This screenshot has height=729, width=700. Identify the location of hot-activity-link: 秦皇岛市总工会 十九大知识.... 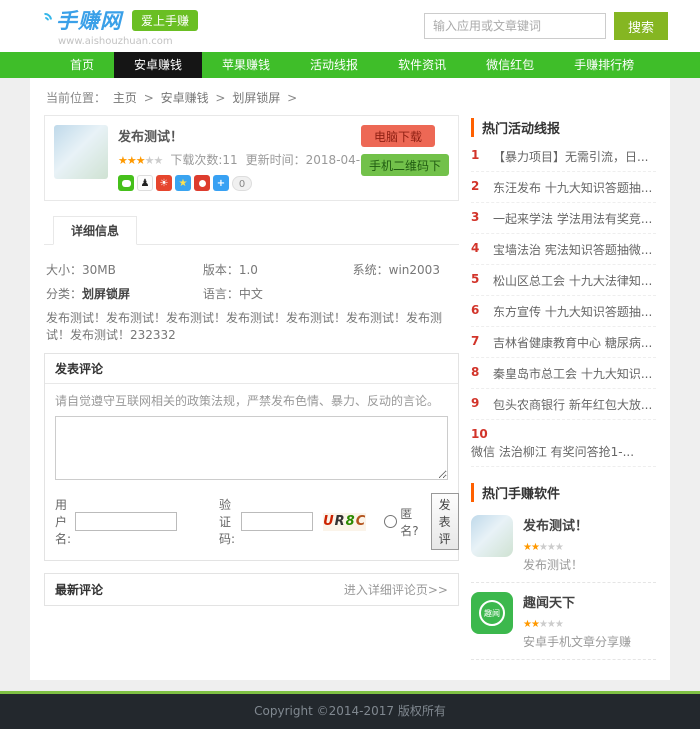
(572, 373).